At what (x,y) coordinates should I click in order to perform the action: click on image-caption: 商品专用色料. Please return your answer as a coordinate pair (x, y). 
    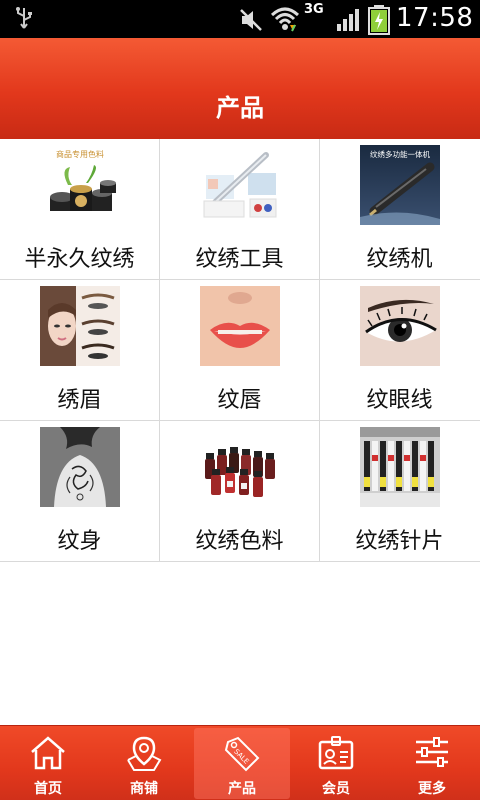
    Looking at the image, I should click on (80, 154).